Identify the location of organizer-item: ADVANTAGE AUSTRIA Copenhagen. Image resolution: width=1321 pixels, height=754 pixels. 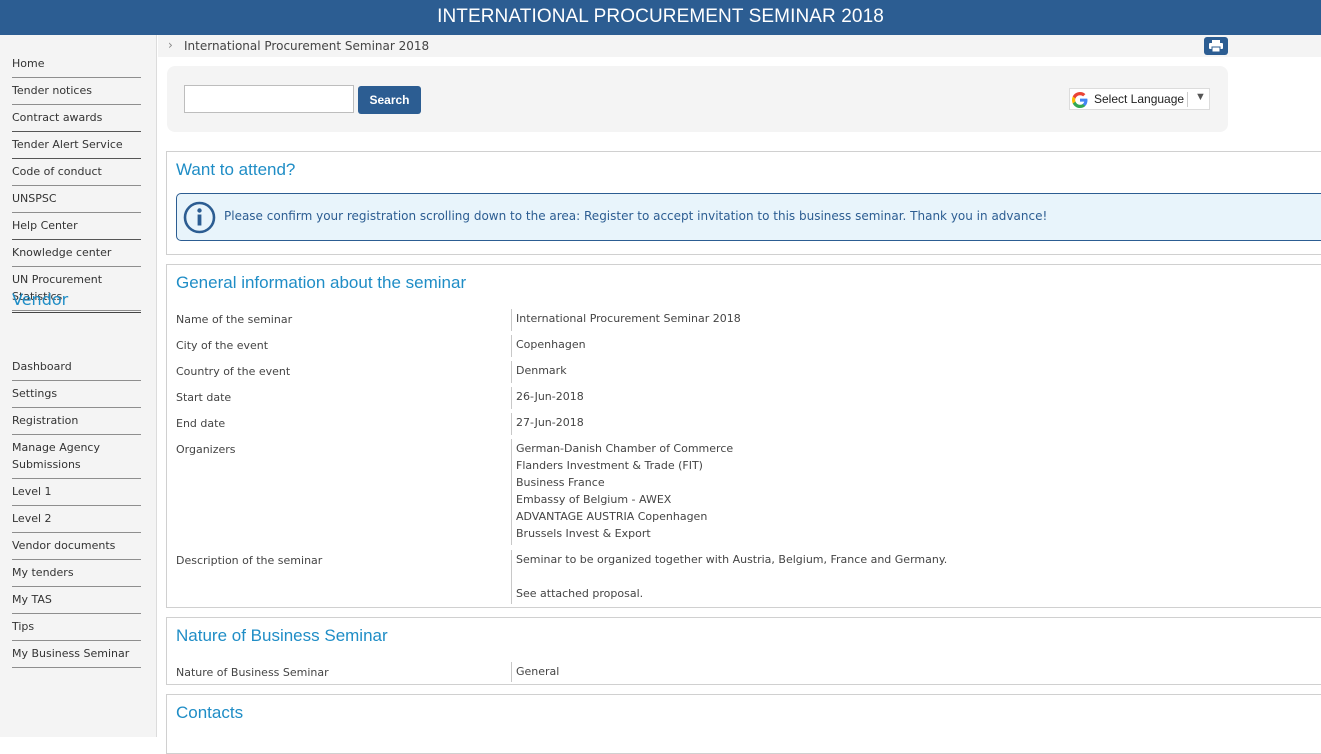
(612, 516).